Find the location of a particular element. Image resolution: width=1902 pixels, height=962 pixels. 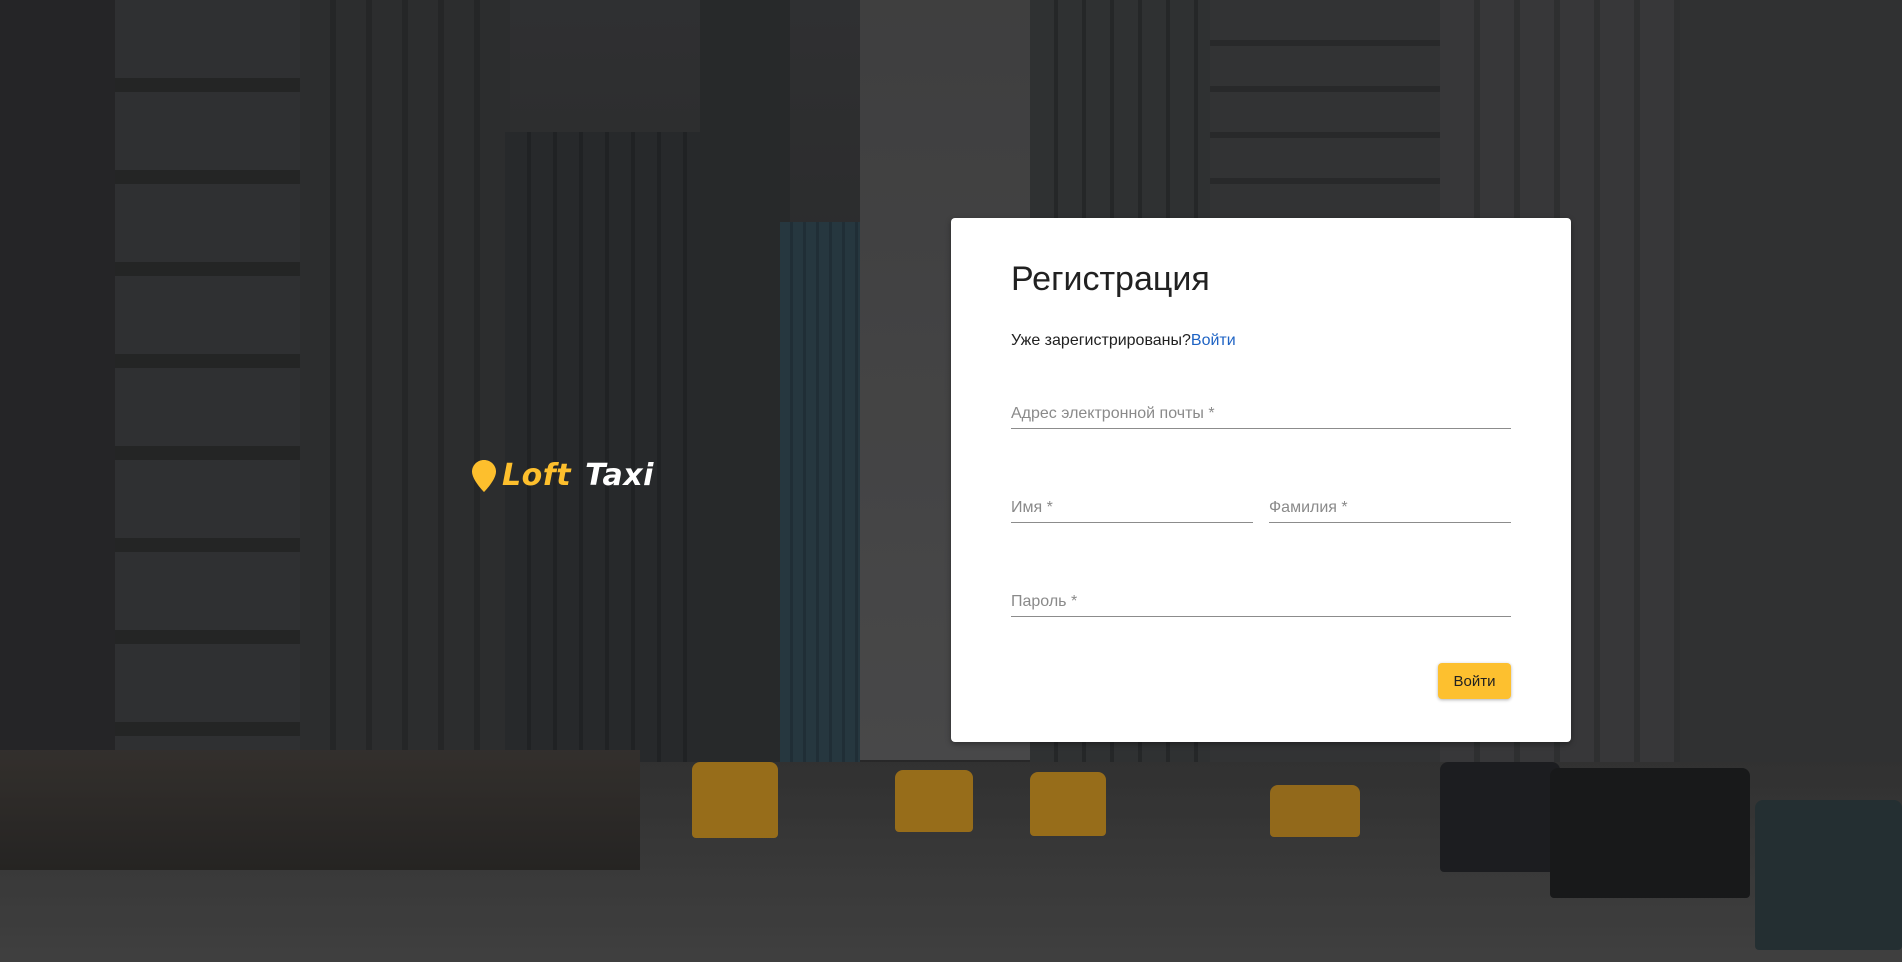

logo: Loft Taxi is located at coordinates (563, 475).